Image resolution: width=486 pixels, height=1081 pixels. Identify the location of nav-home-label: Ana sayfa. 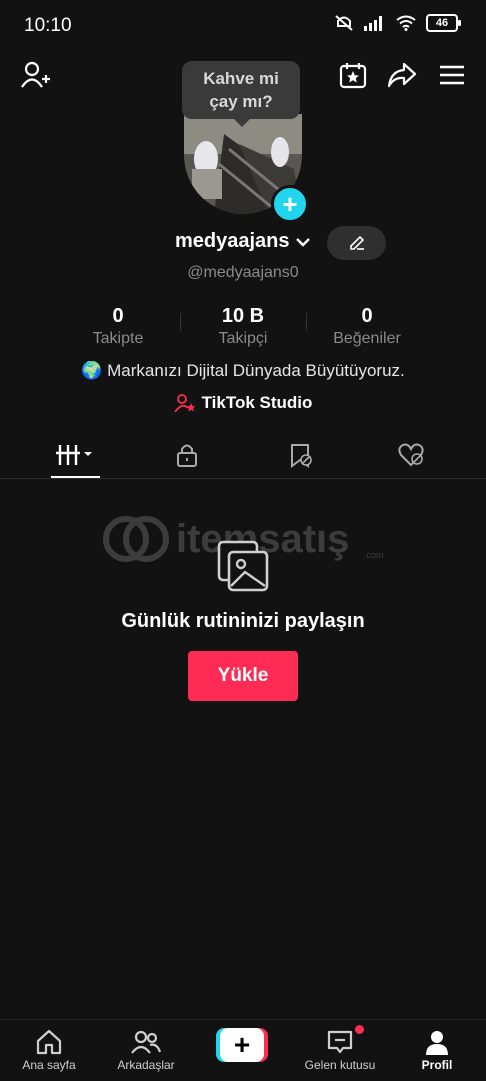
(49, 1065).